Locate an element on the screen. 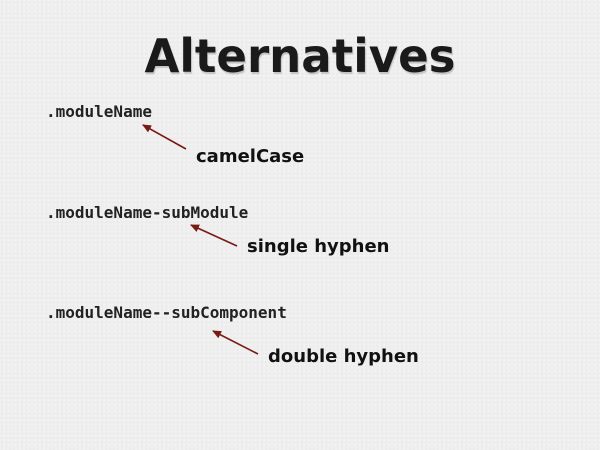 This screenshot has height=450, width=600. slide-title: Alternatives is located at coordinates (300, 56).